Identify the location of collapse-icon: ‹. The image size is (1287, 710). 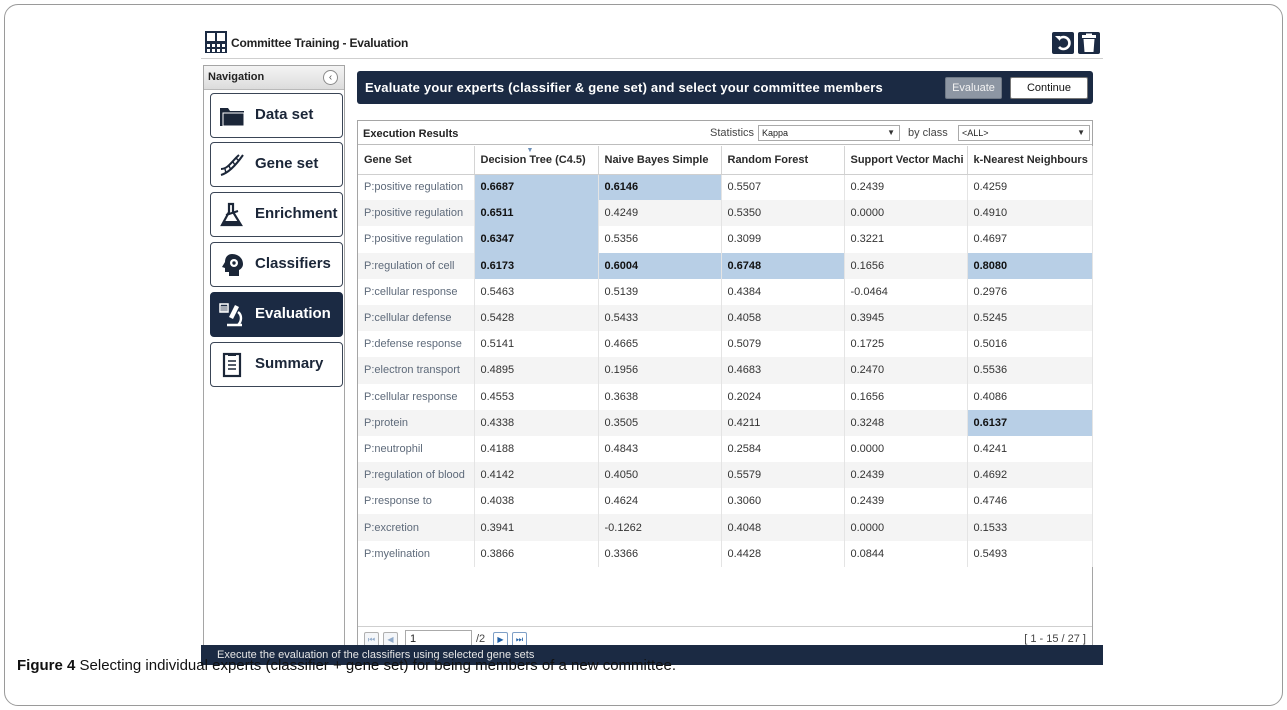
(330, 77).